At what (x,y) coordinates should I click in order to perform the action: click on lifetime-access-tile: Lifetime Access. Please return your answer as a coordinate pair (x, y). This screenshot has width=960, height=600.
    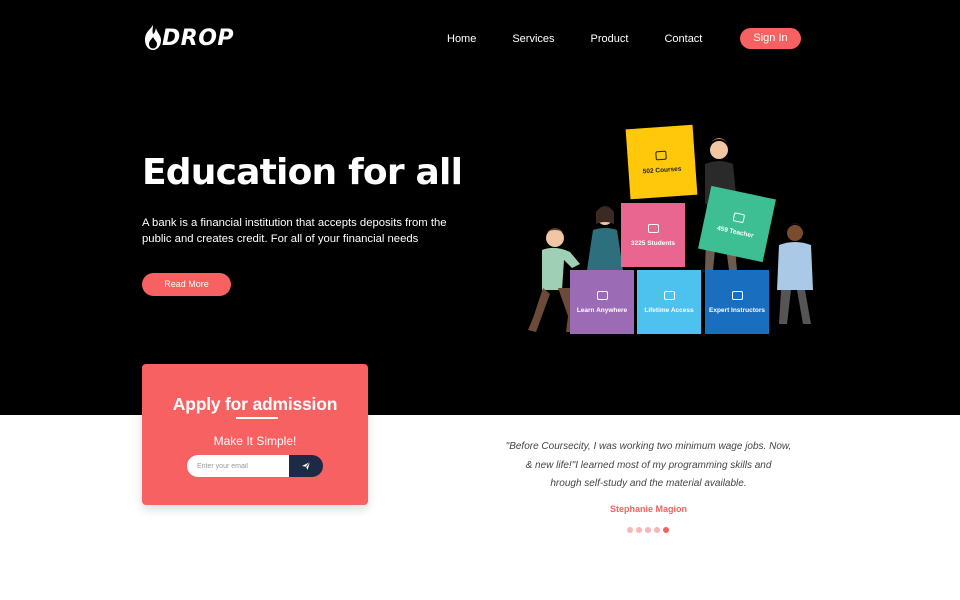
    Looking at the image, I should click on (669, 302).